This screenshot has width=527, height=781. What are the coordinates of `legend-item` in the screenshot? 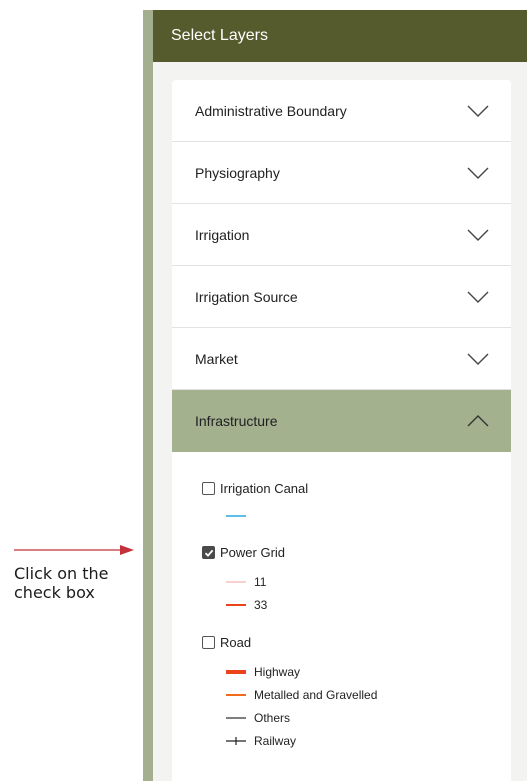 It's located at (236, 516).